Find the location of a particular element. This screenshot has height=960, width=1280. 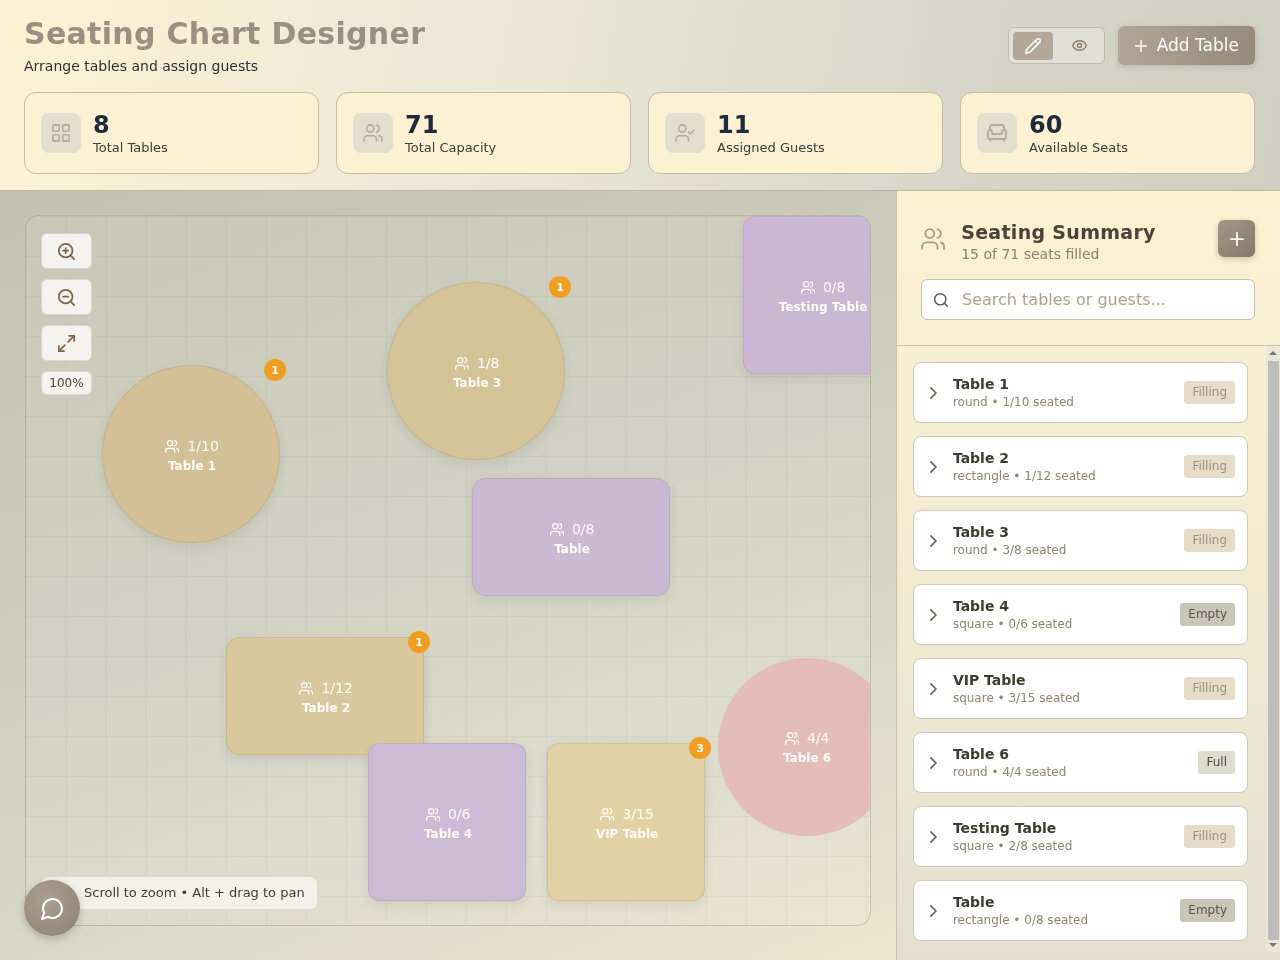

zoom-in-icon is located at coordinates (66, 251).